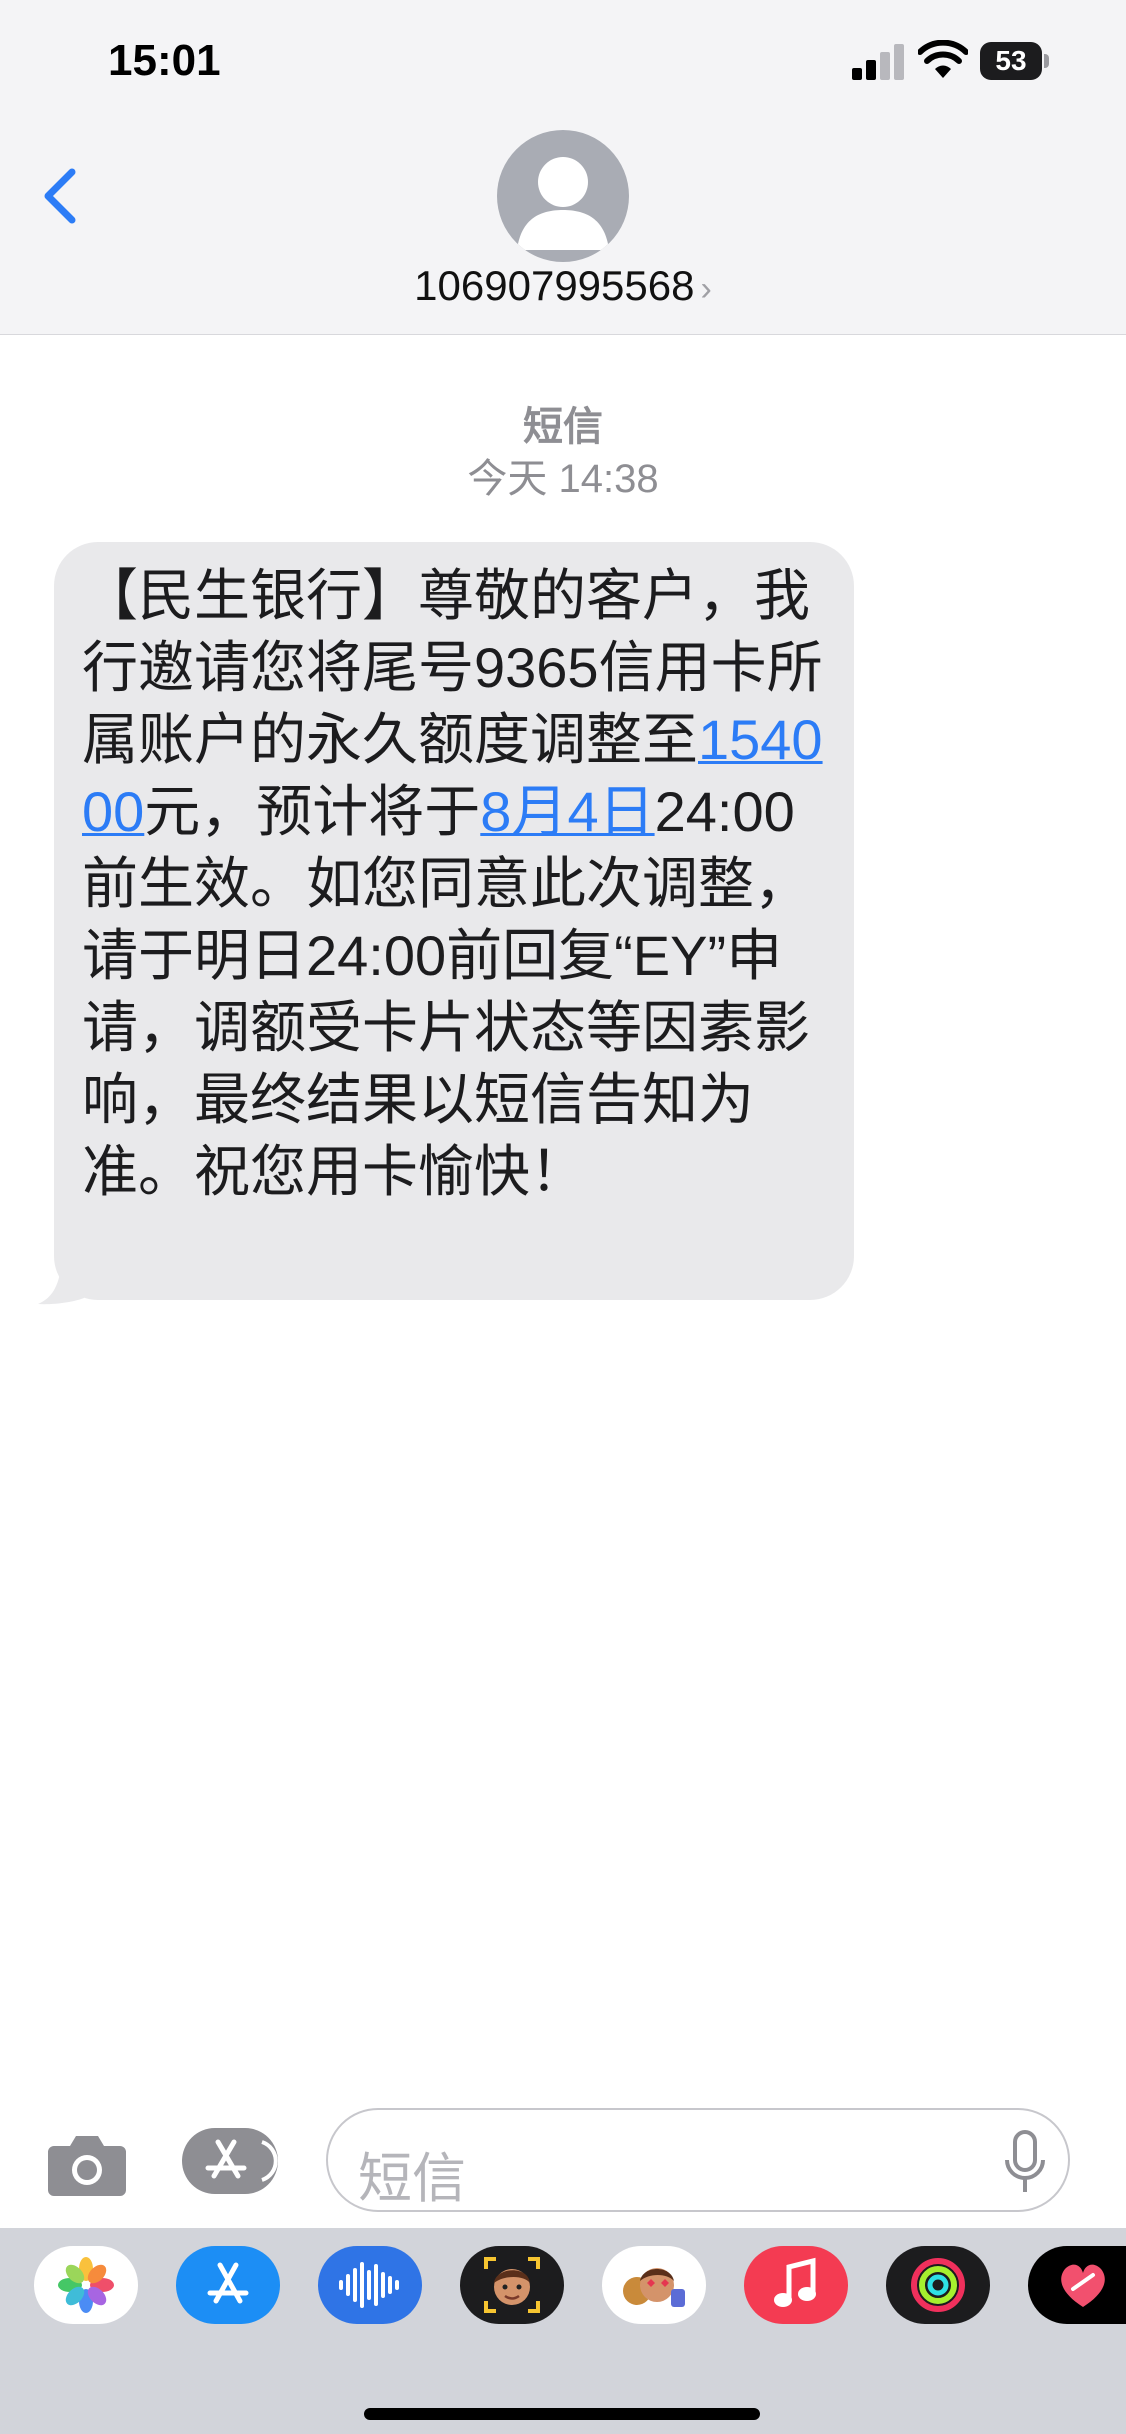 This screenshot has height=2434, width=1126. What do you see at coordinates (698, 2160) in the screenshot?
I see `message-input: 短信` at bounding box center [698, 2160].